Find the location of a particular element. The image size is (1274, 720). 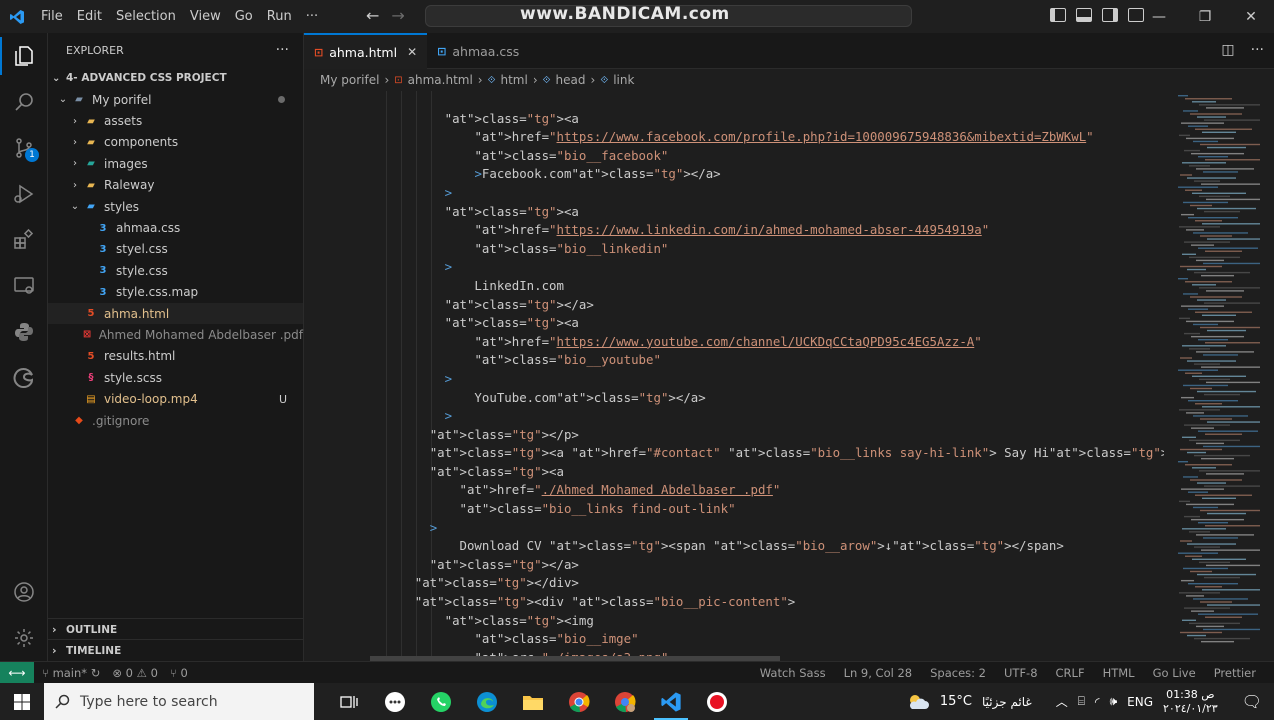

code-line: "at">class="bio__linkedin" is located at coordinates (767, 249).